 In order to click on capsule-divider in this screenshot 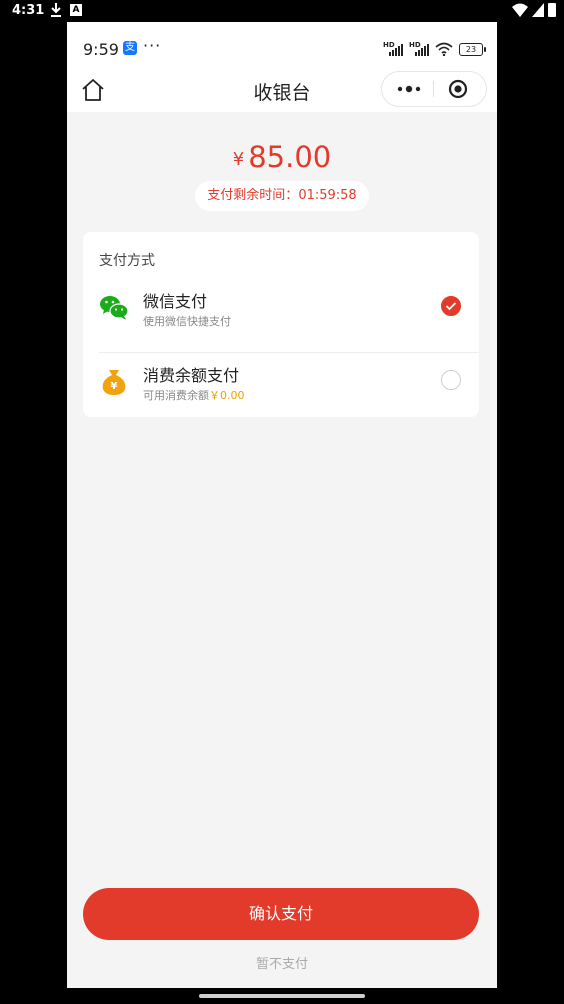, I will do `click(433, 89)`.